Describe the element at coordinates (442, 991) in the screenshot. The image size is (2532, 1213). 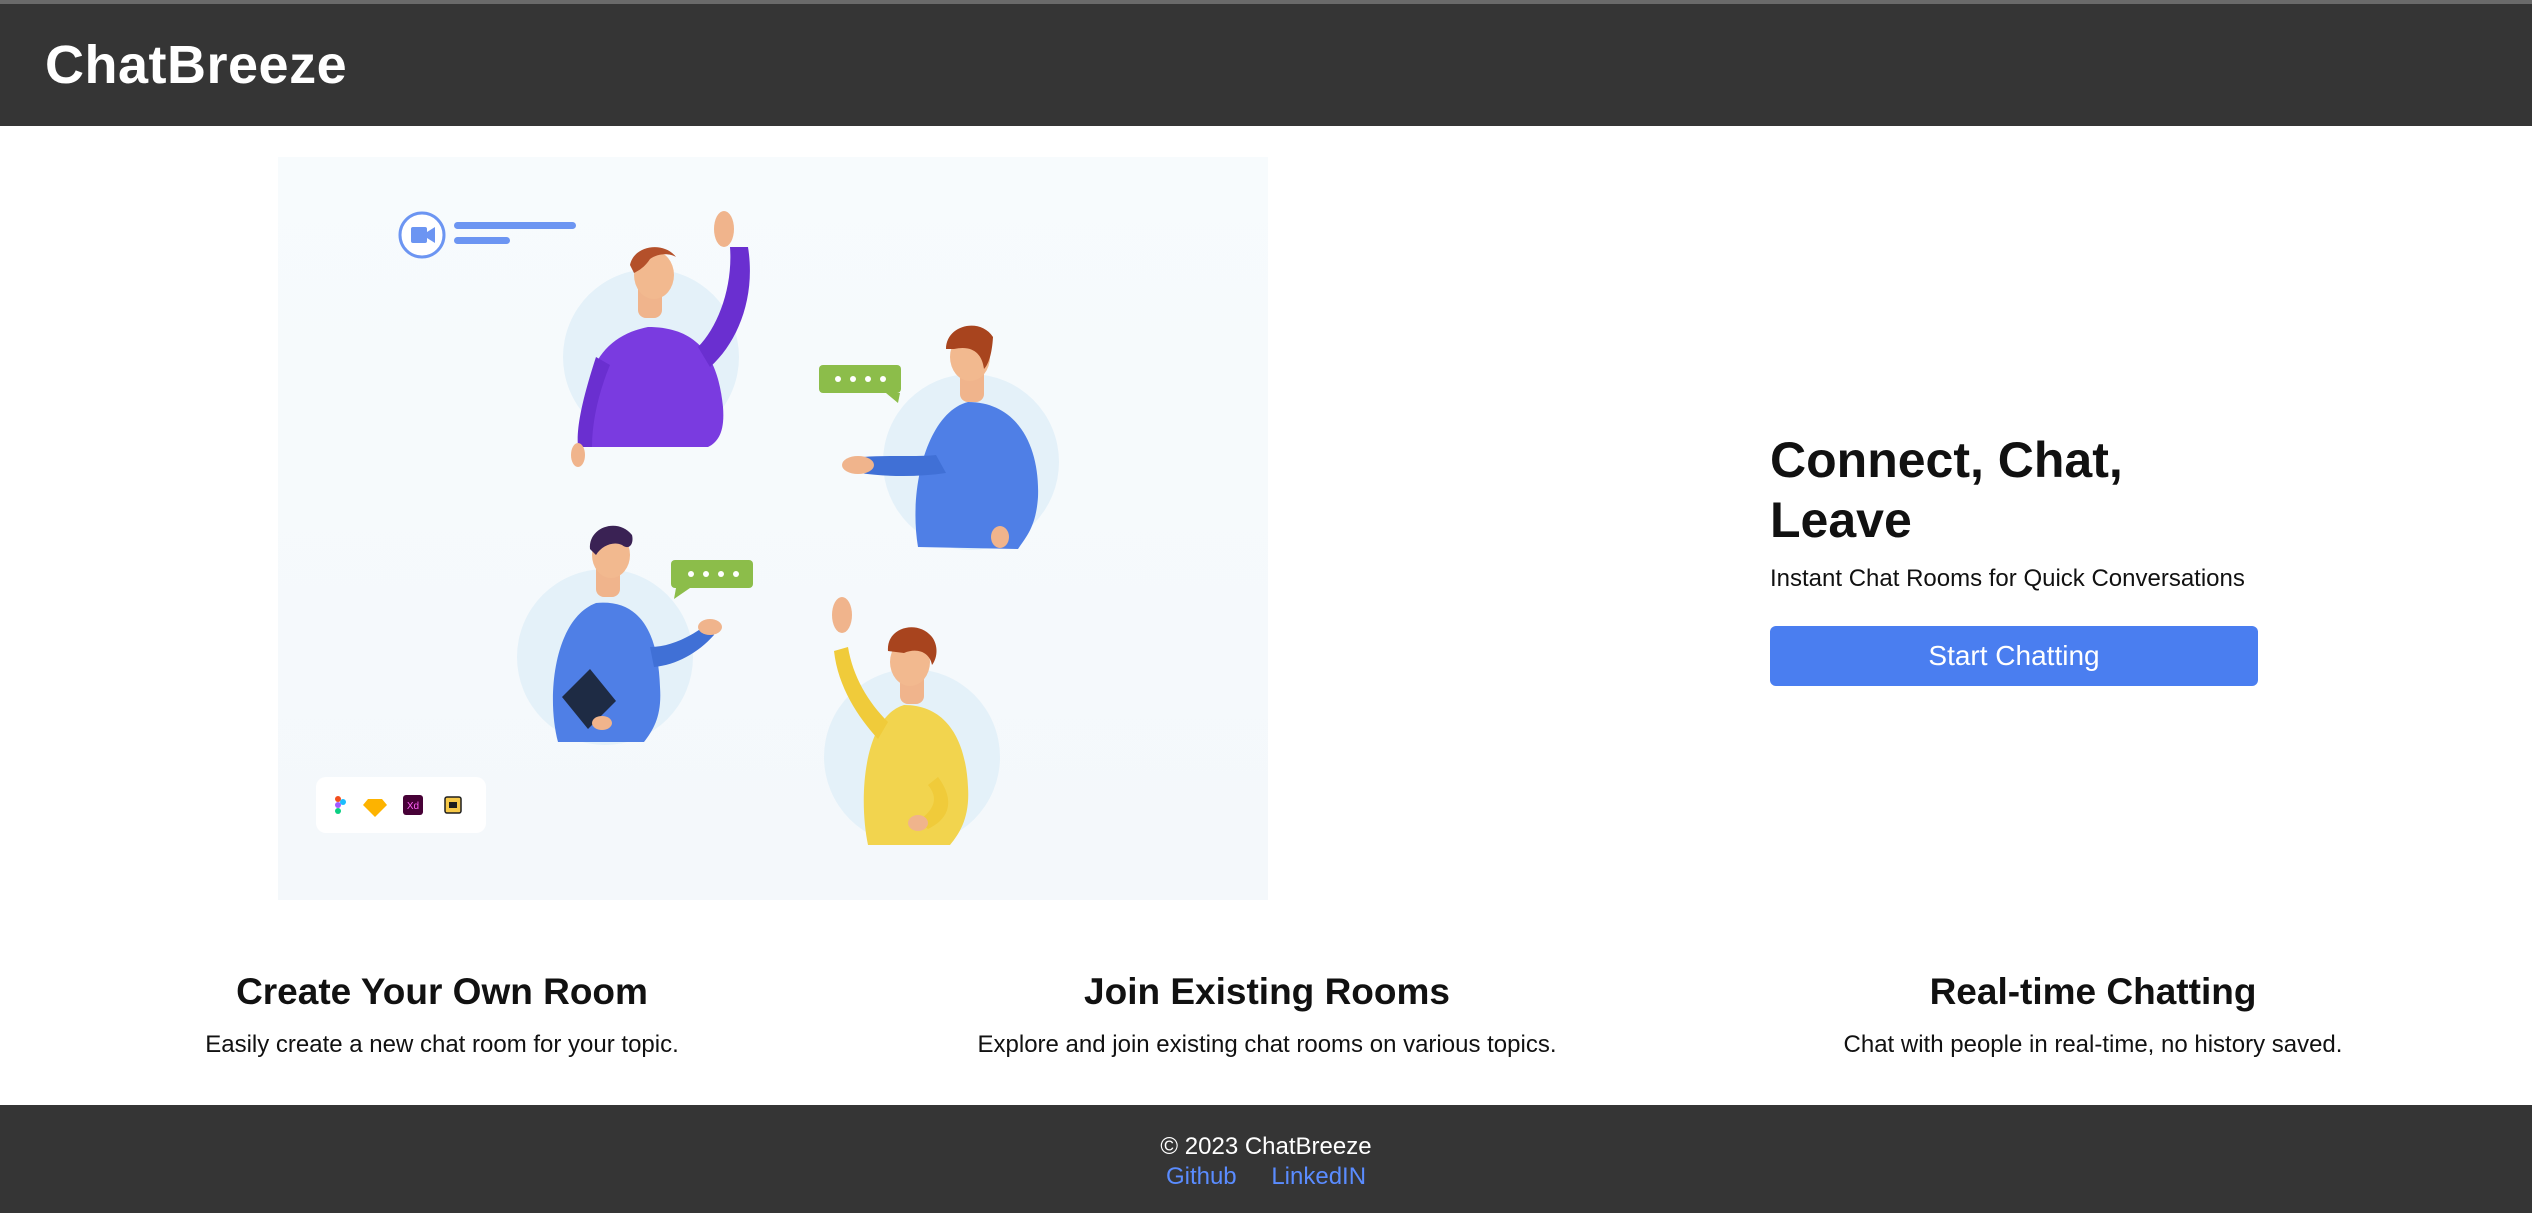
I see `feature-title: Create Your Own Room` at that location.